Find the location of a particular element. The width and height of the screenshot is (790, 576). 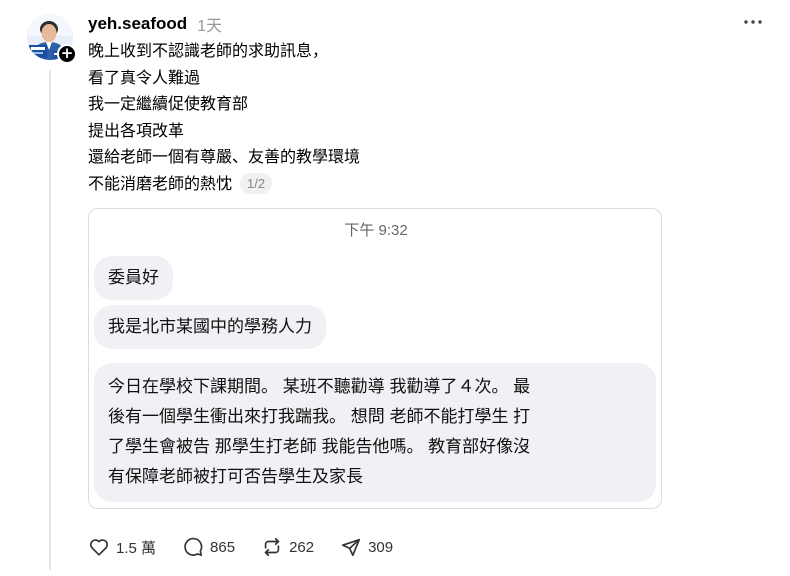

more-icon is located at coordinates (754, 23).